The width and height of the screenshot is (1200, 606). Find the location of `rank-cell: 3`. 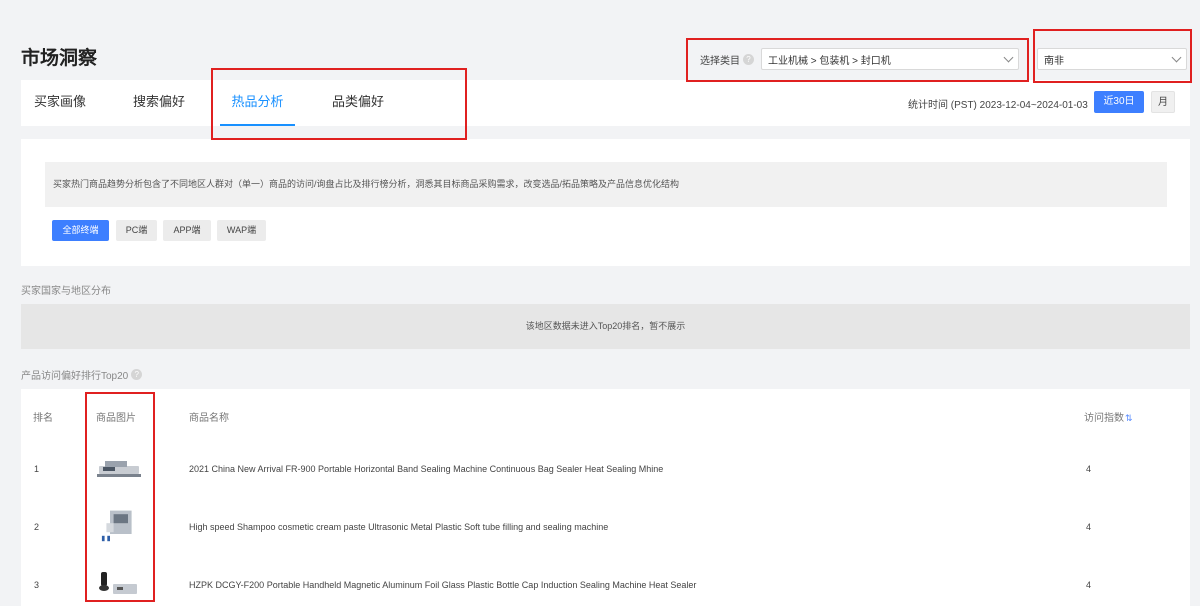

rank-cell: 3 is located at coordinates (37, 585).